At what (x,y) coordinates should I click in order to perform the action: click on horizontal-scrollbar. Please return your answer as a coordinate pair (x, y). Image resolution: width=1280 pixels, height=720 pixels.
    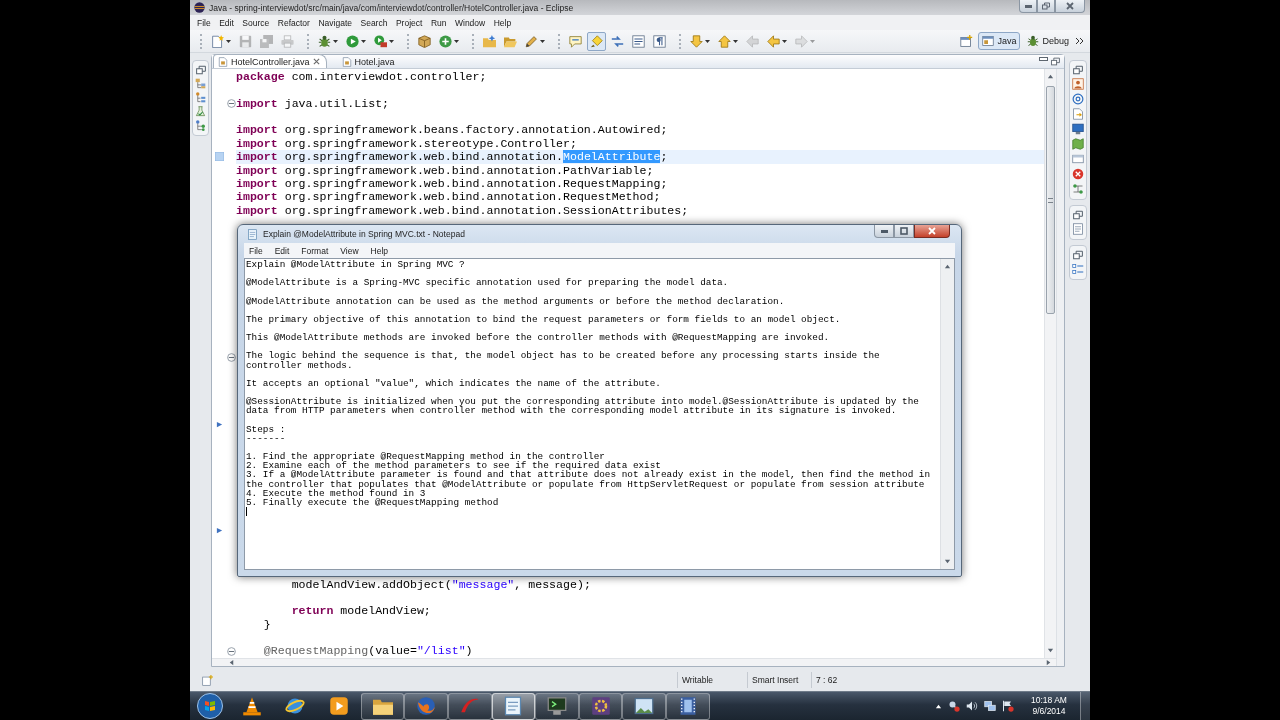
    Looking at the image, I should click on (634, 662).